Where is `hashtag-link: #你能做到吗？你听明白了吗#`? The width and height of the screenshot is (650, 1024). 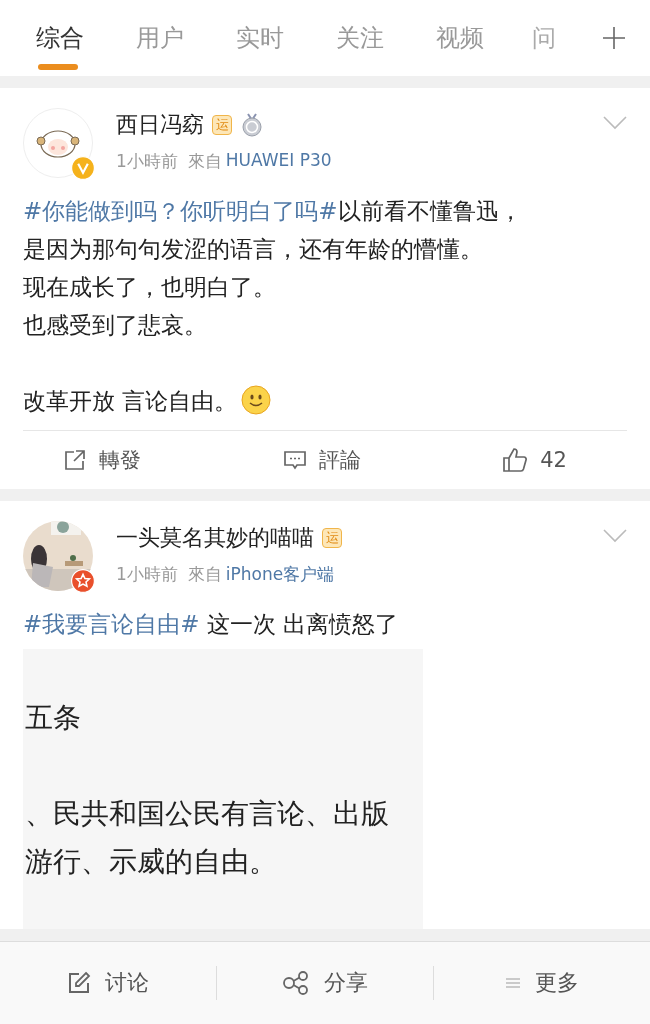
hashtag-link: #你能做到吗？你听明白了吗# is located at coordinates (180, 211).